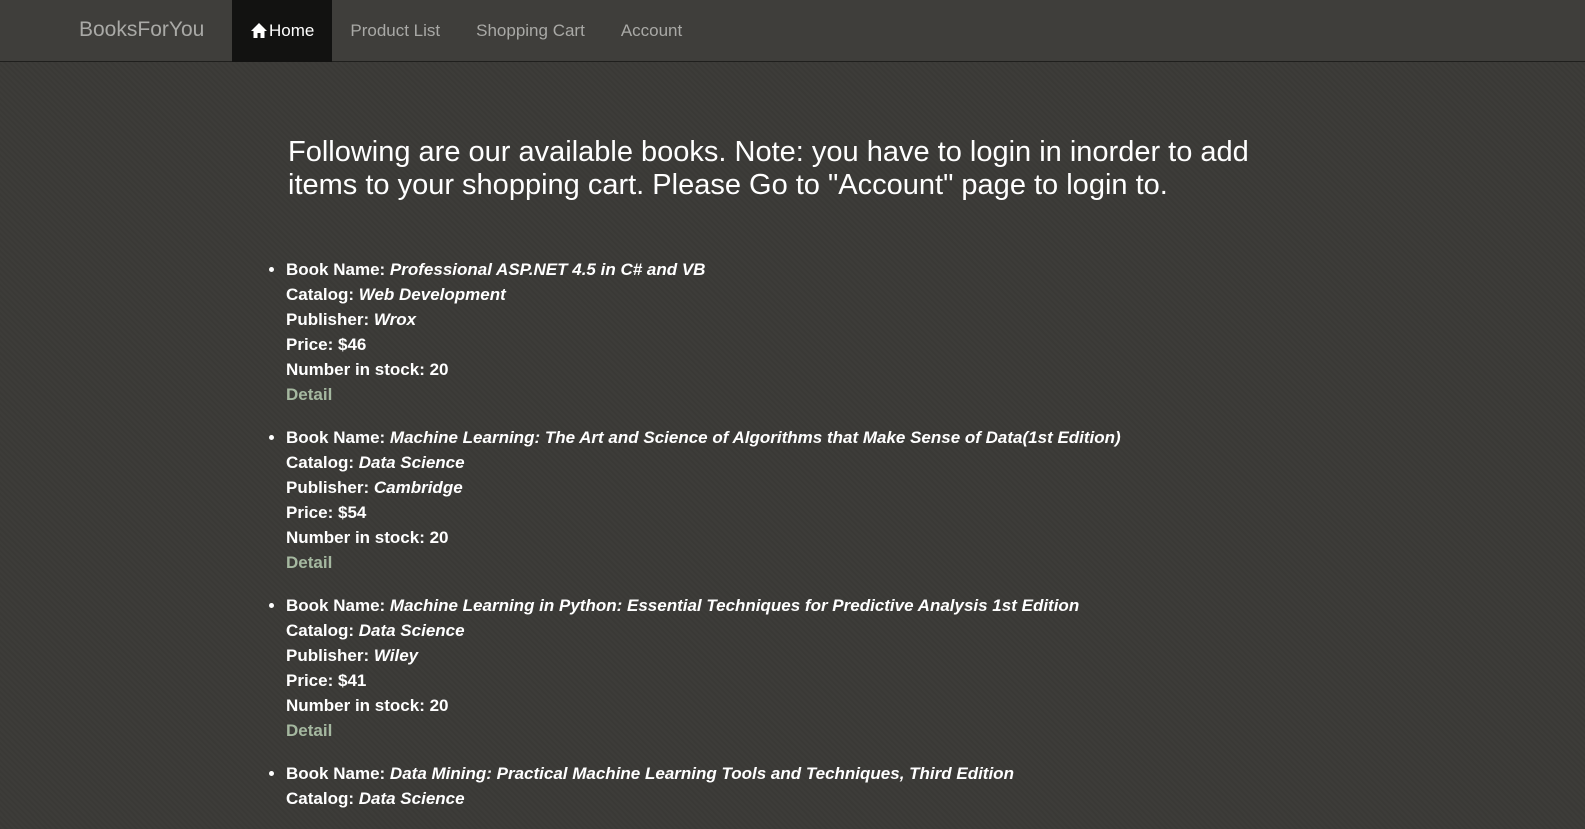 The width and height of the screenshot is (1585, 829). I want to click on nav-item-label: Home, so click(292, 30).